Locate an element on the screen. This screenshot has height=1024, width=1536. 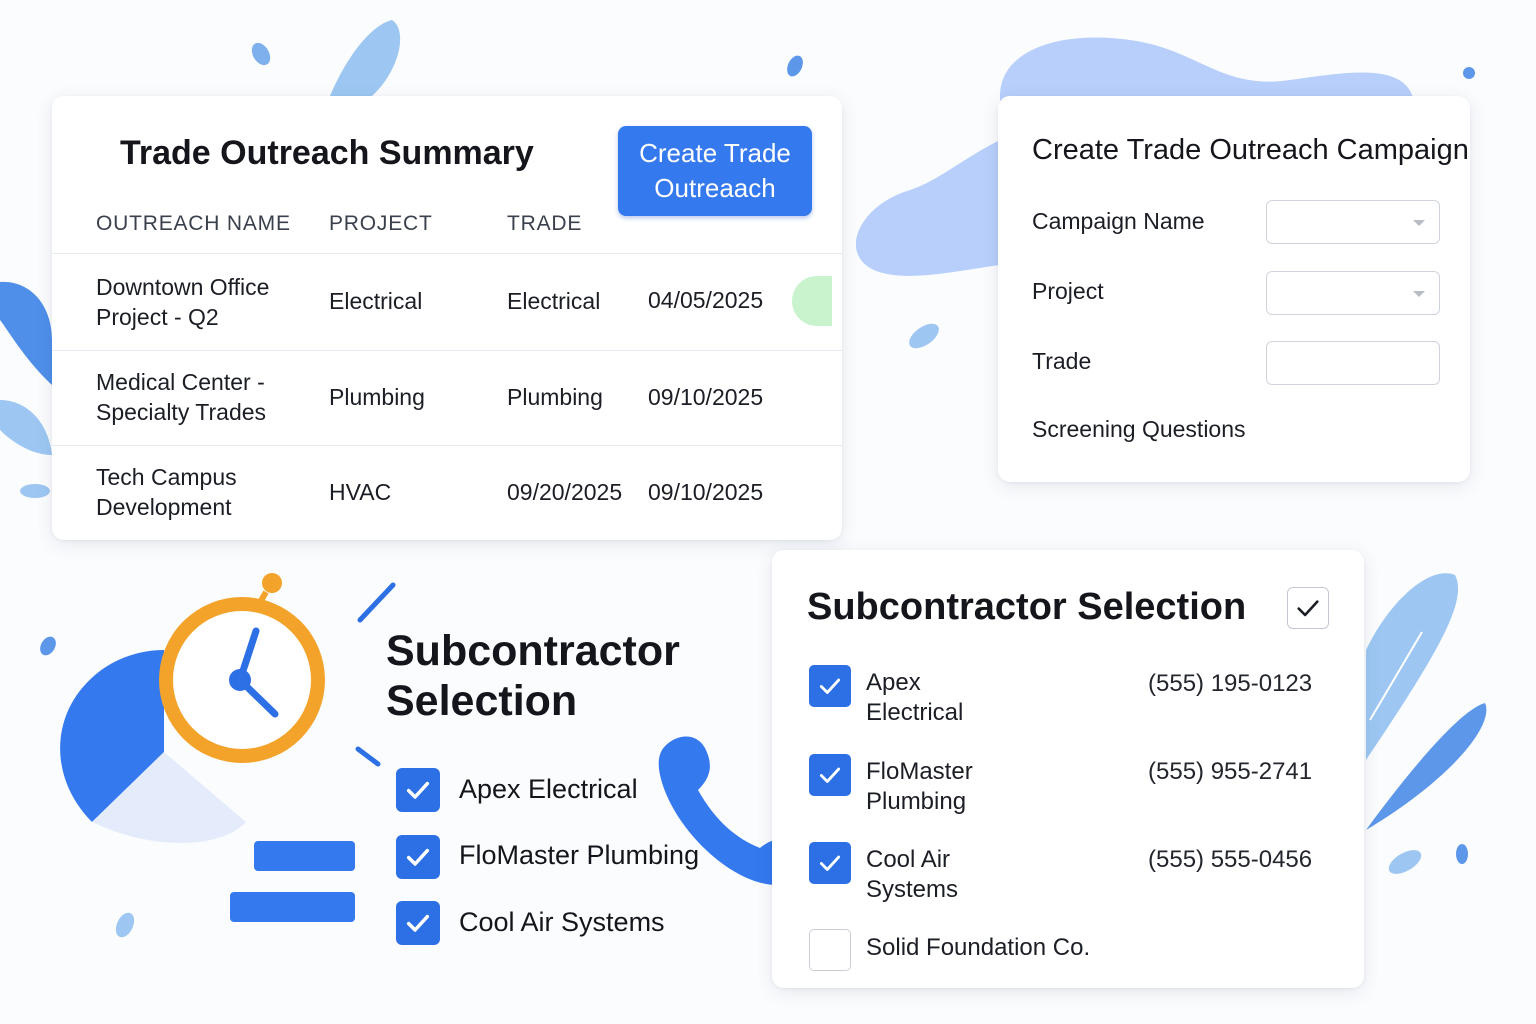
illustration-title: Subcontractor Selection is located at coordinates (533, 676).